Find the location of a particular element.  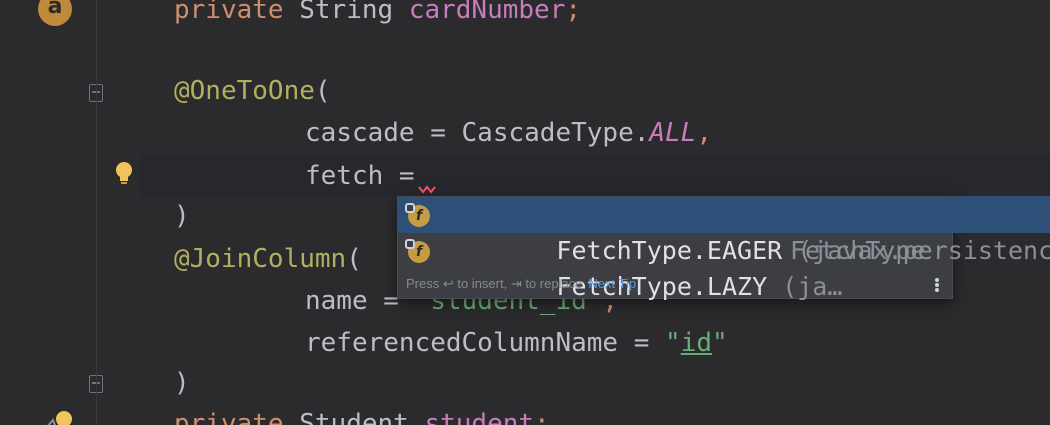

gutter-badge-icon: a is located at coordinates (55, 13).